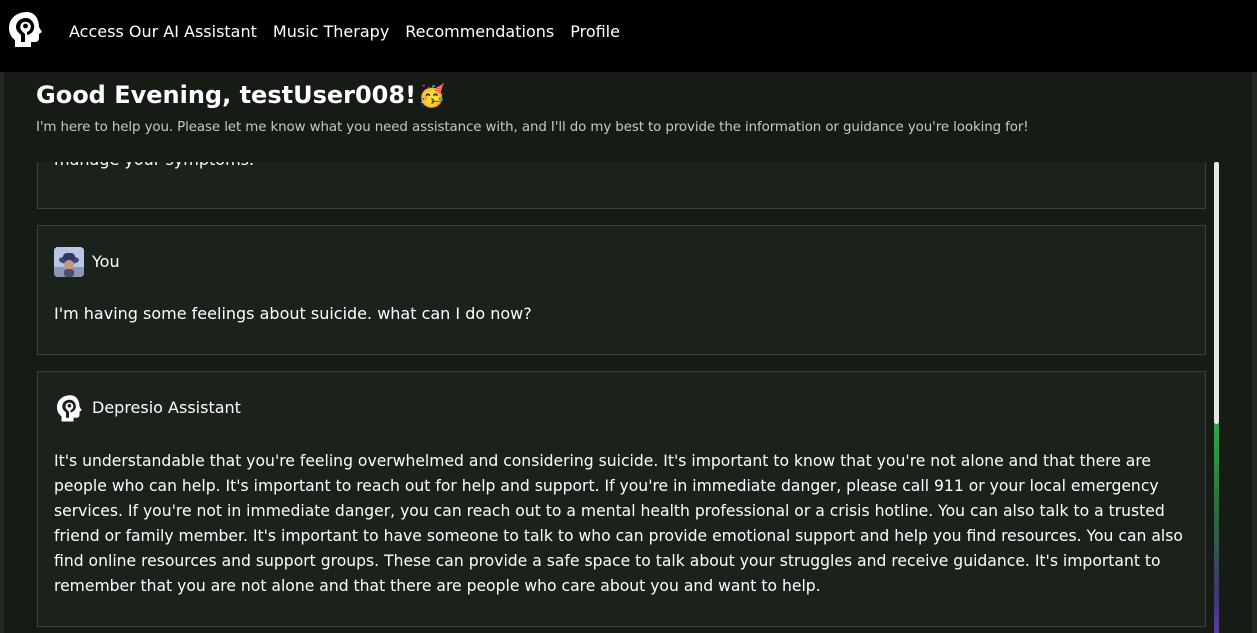 The image size is (1257, 633). I want to click on user-avatar, so click(69, 262).